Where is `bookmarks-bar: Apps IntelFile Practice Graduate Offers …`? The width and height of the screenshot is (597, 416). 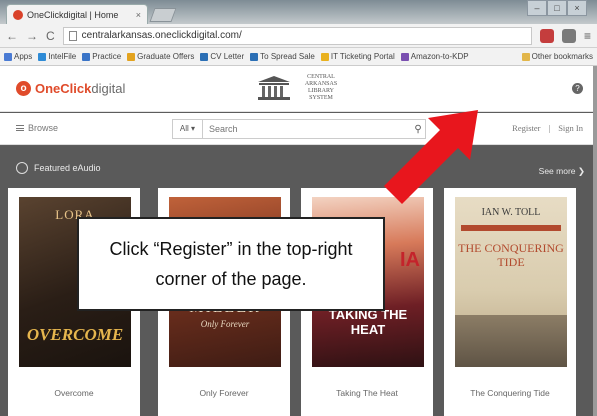 bookmarks-bar: Apps IntelFile Practice Graduate Offers … is located at coordinates (298, 57).